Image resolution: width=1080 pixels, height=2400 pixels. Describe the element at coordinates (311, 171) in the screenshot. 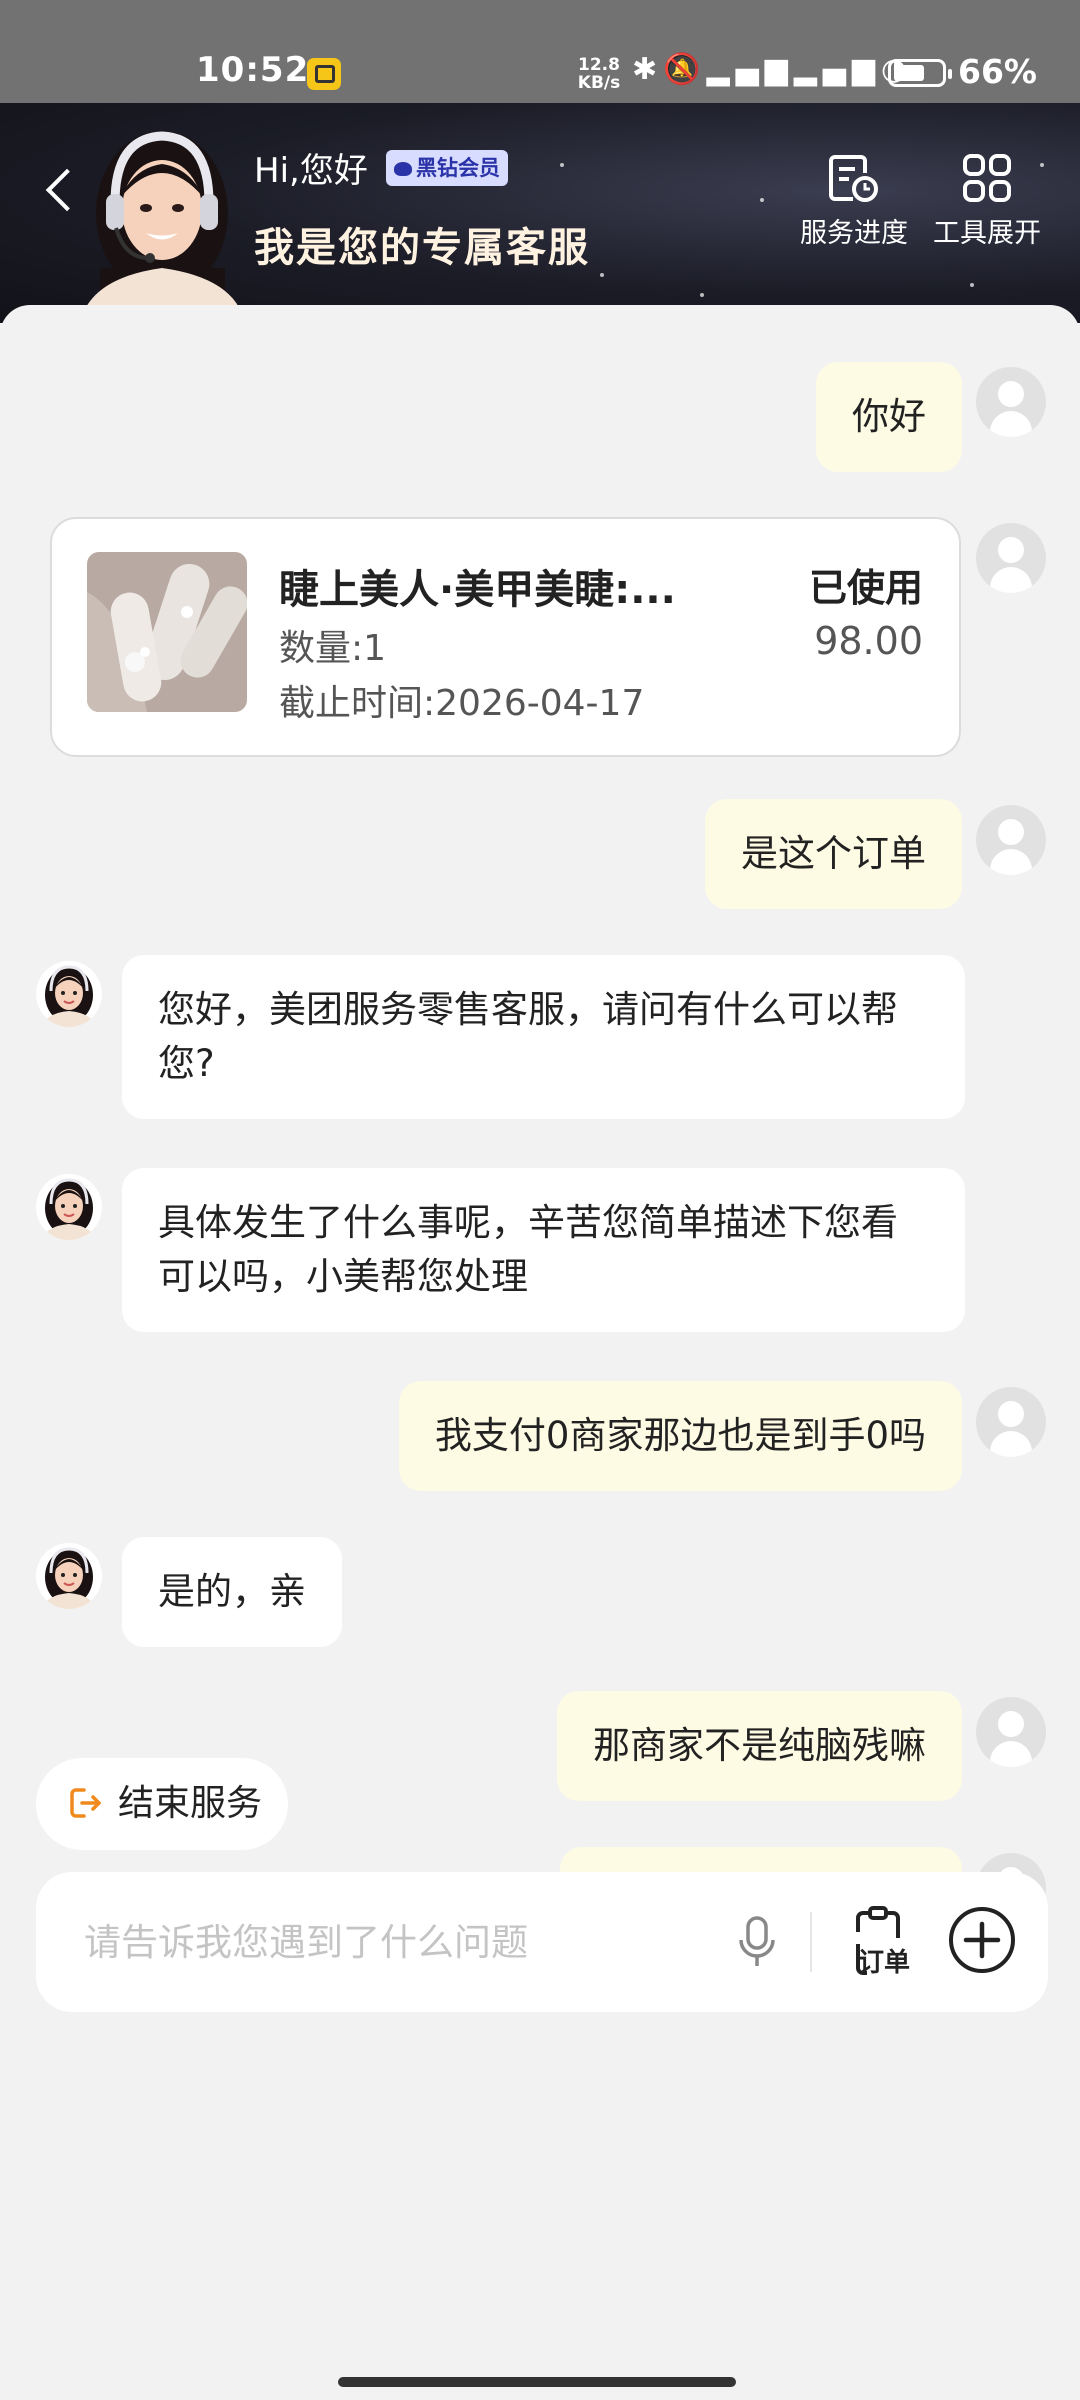

I see `greeting-text: Hi,您好` at that location.